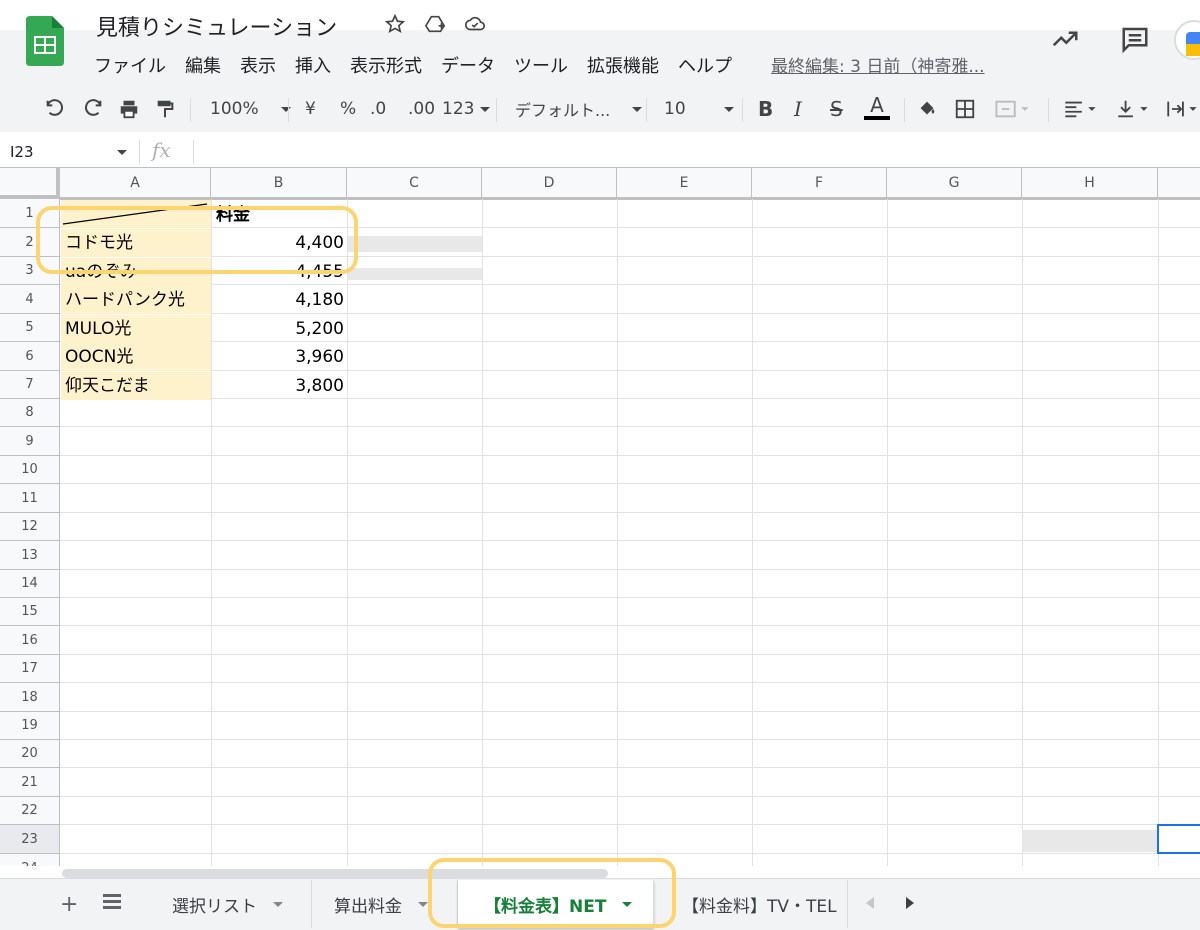  Describe the element at coordinates (385, 904) in the screenshot. I see `sheet-tab-calc-fee: 算出料金` at that location.